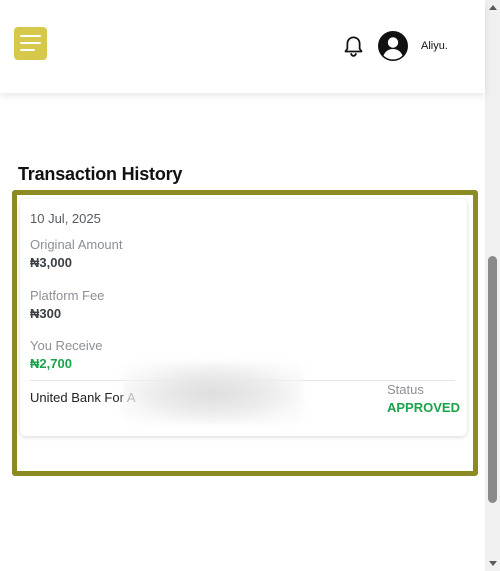  Describe the element at coordinates (353, 46) in the screenshot. I see `bell-icon` at that location.